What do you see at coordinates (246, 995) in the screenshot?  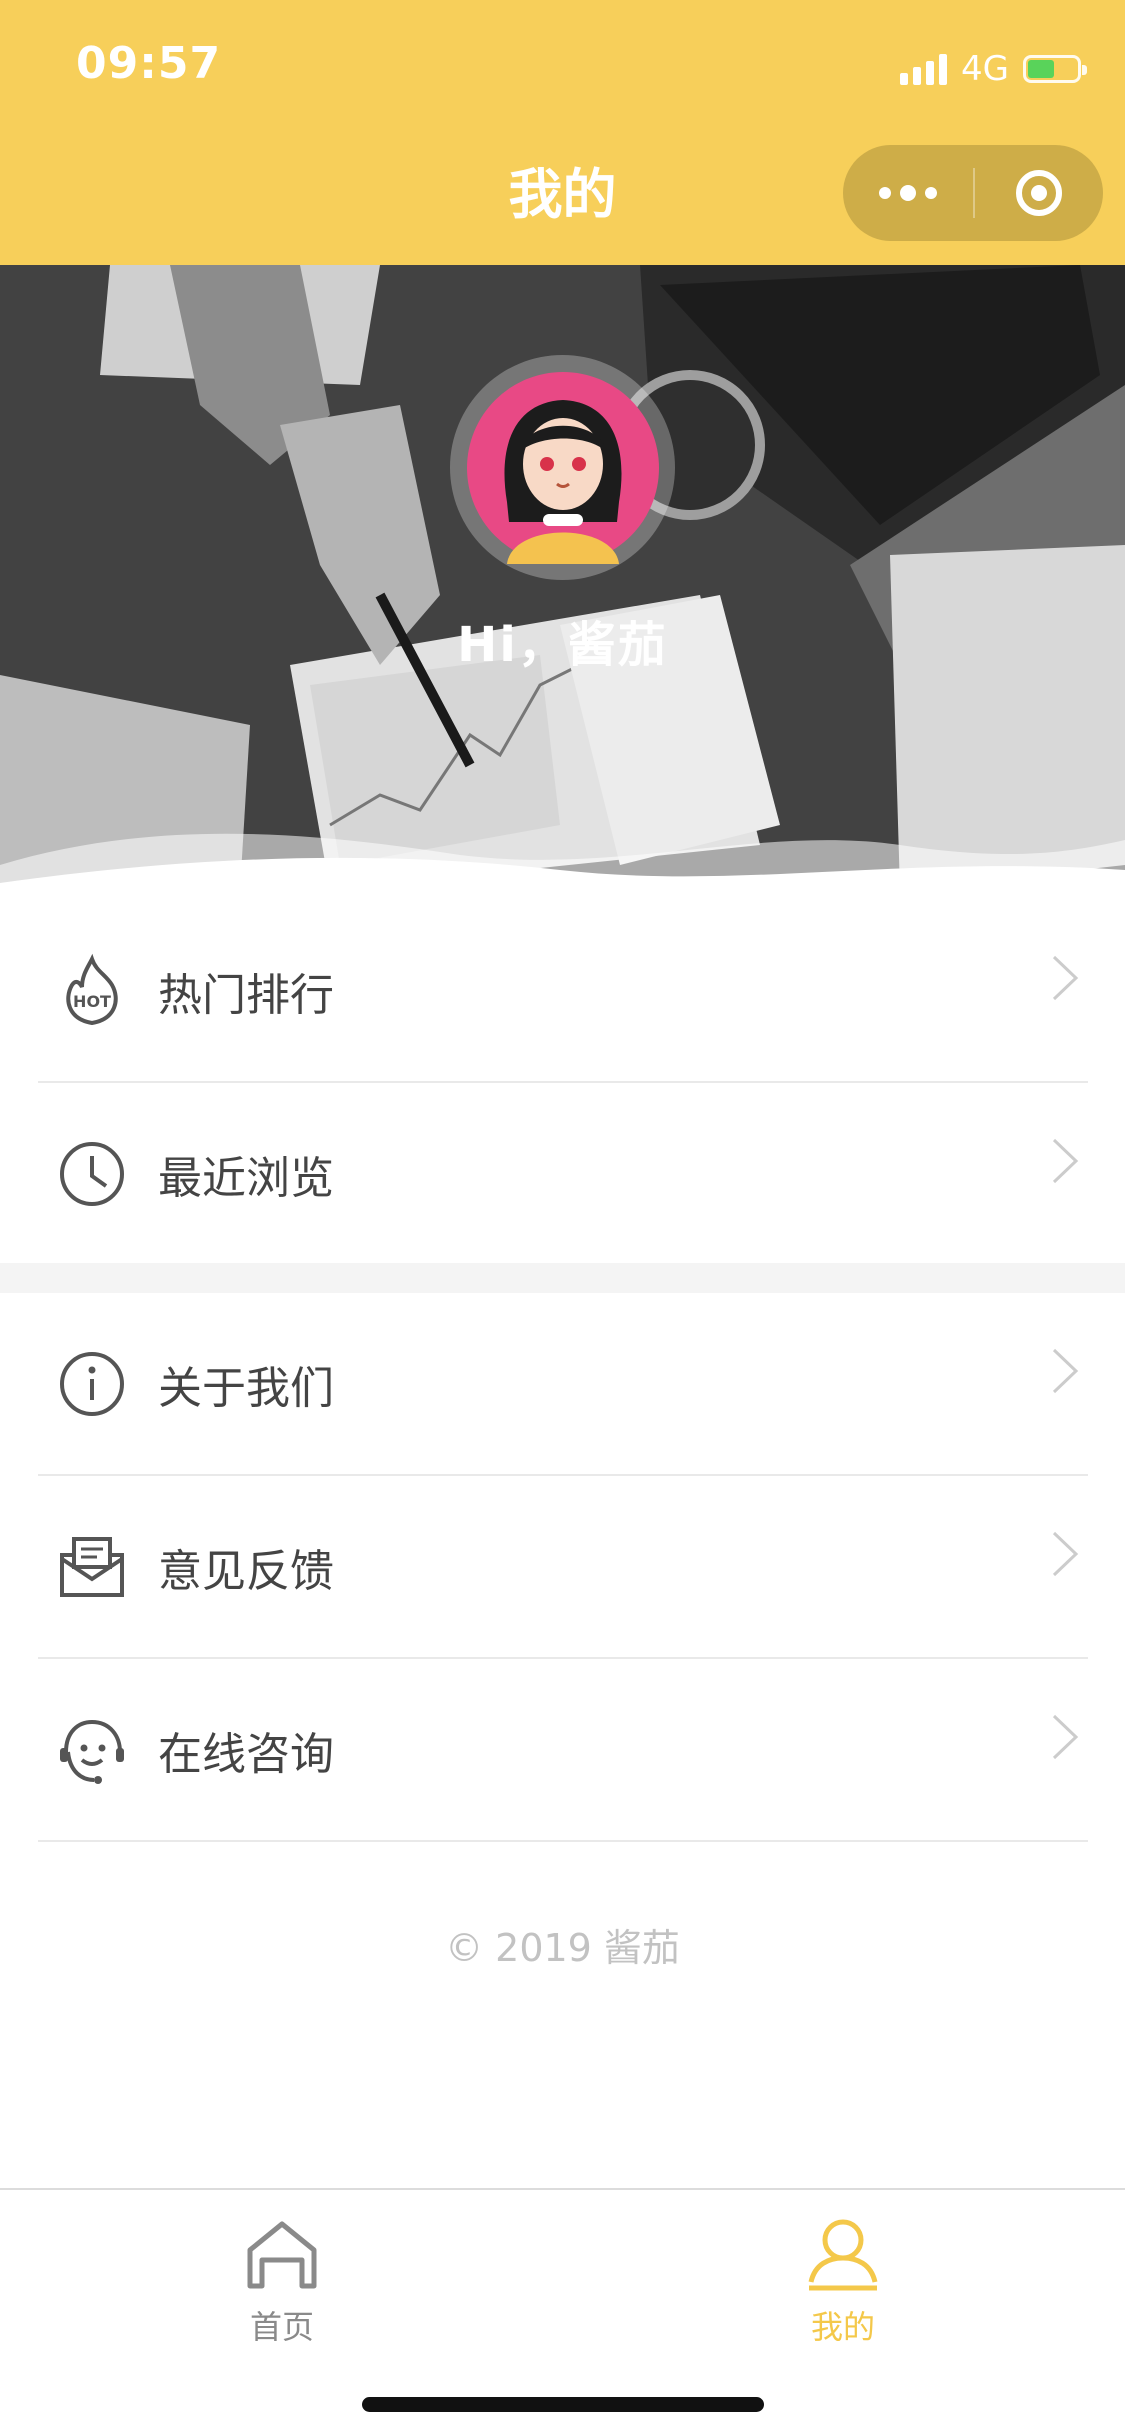 I see `menu-label: 热门排行` at bounding box center [246, 995].